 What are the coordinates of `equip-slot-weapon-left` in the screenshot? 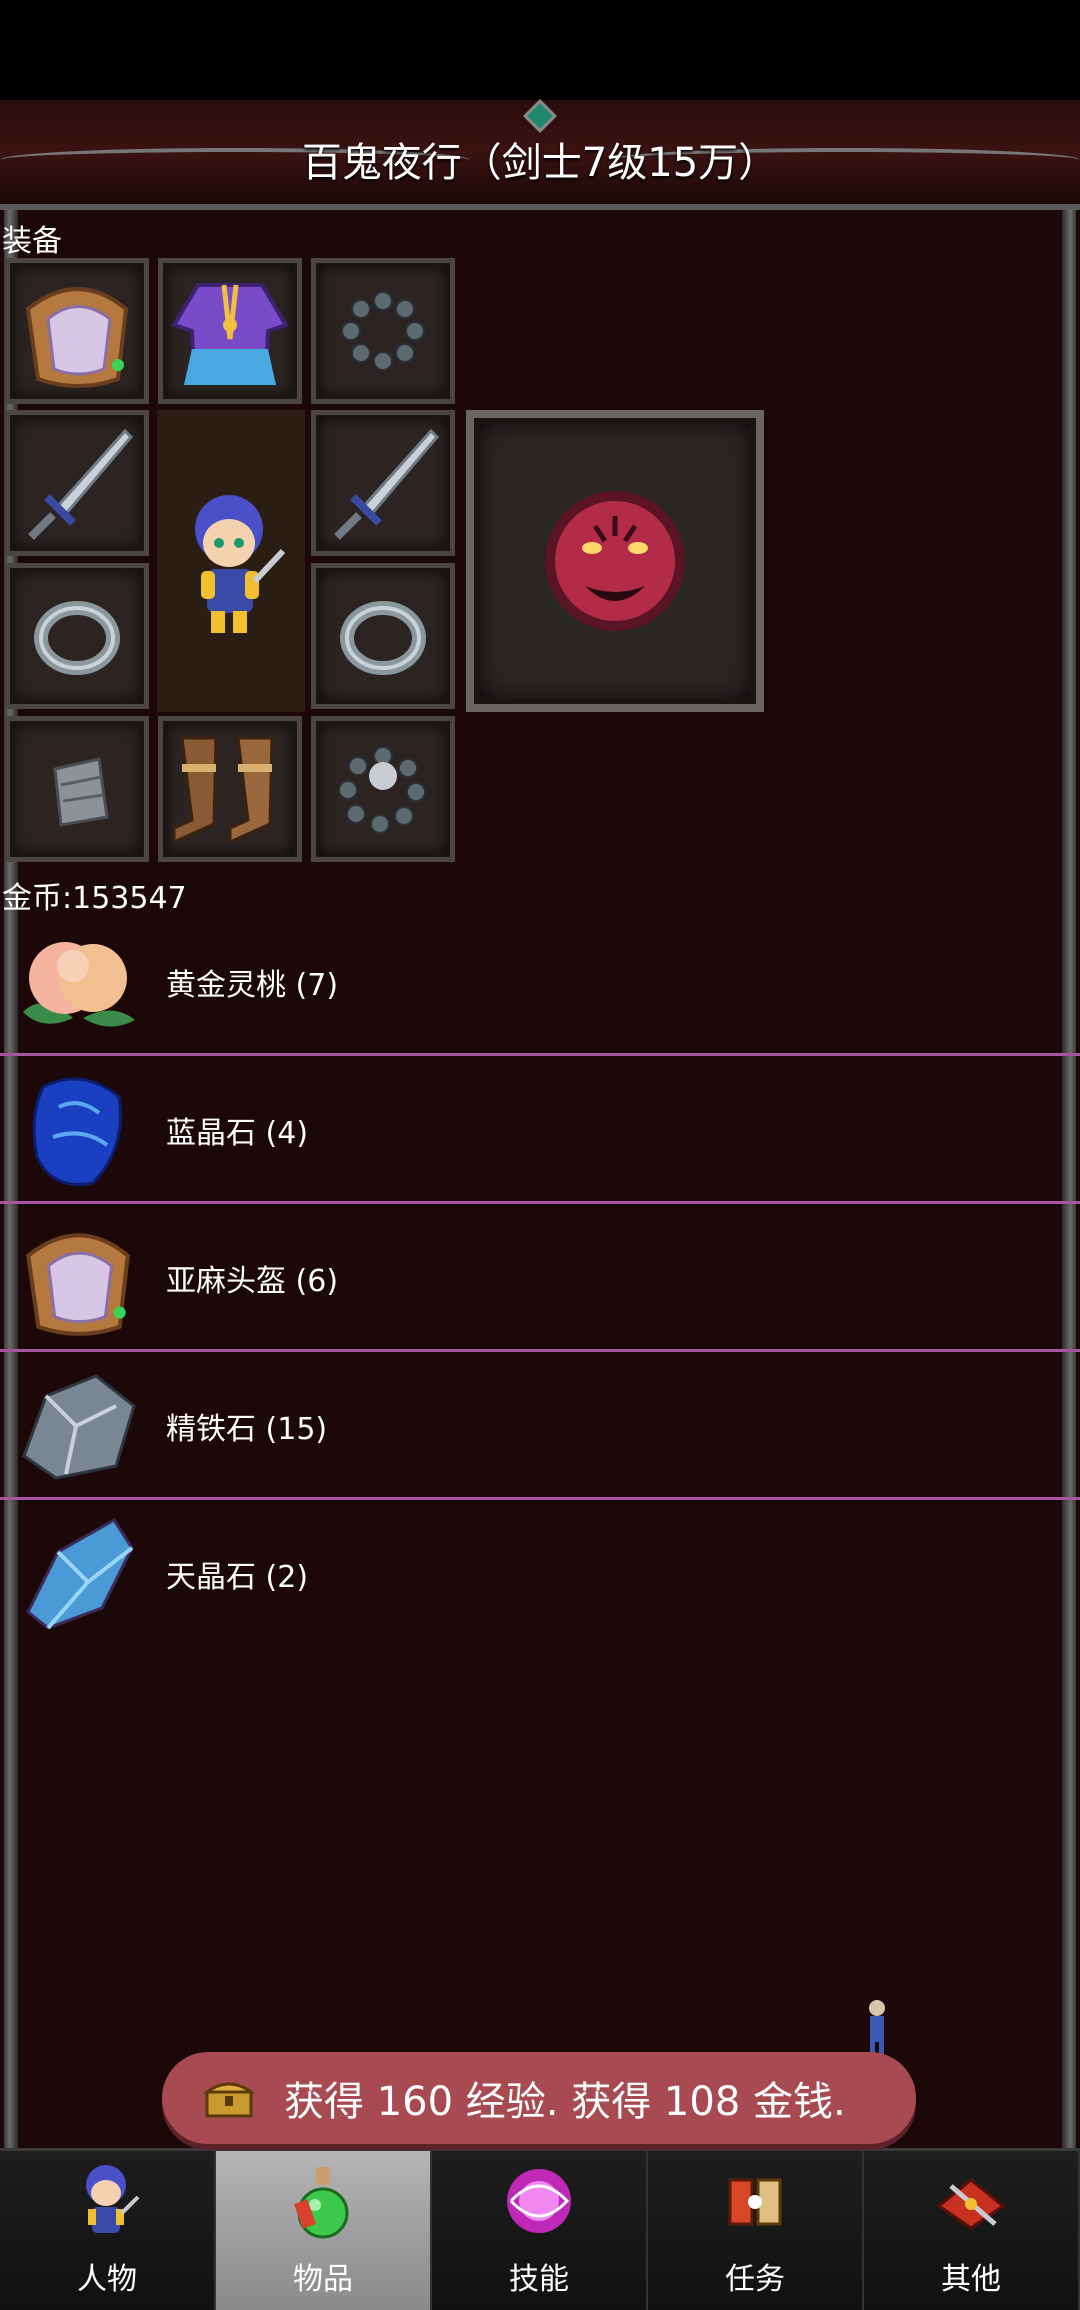 It's located at (77, 483).